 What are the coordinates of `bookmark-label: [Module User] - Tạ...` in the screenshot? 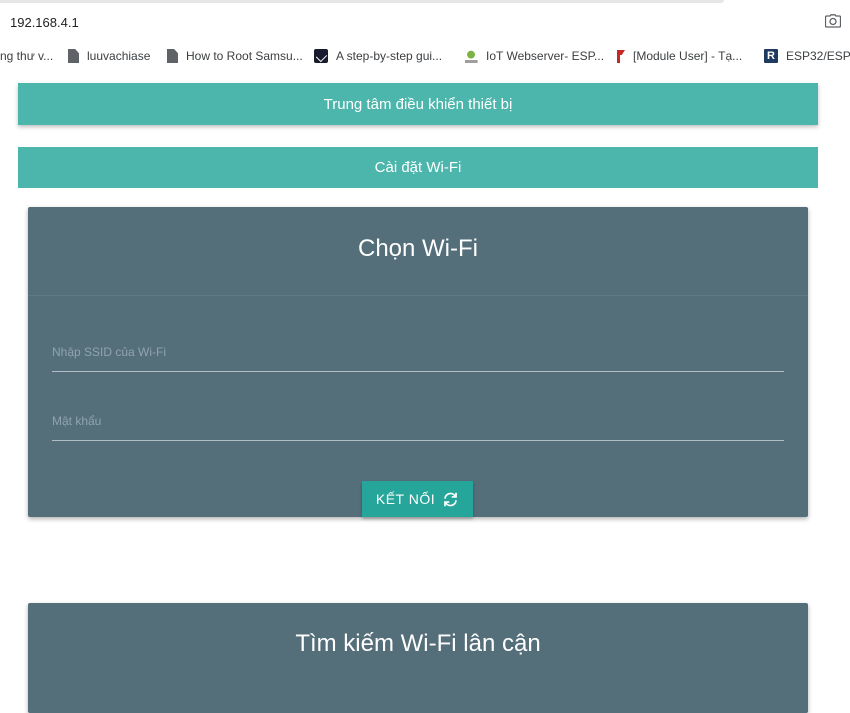 It's located at (688, 56).